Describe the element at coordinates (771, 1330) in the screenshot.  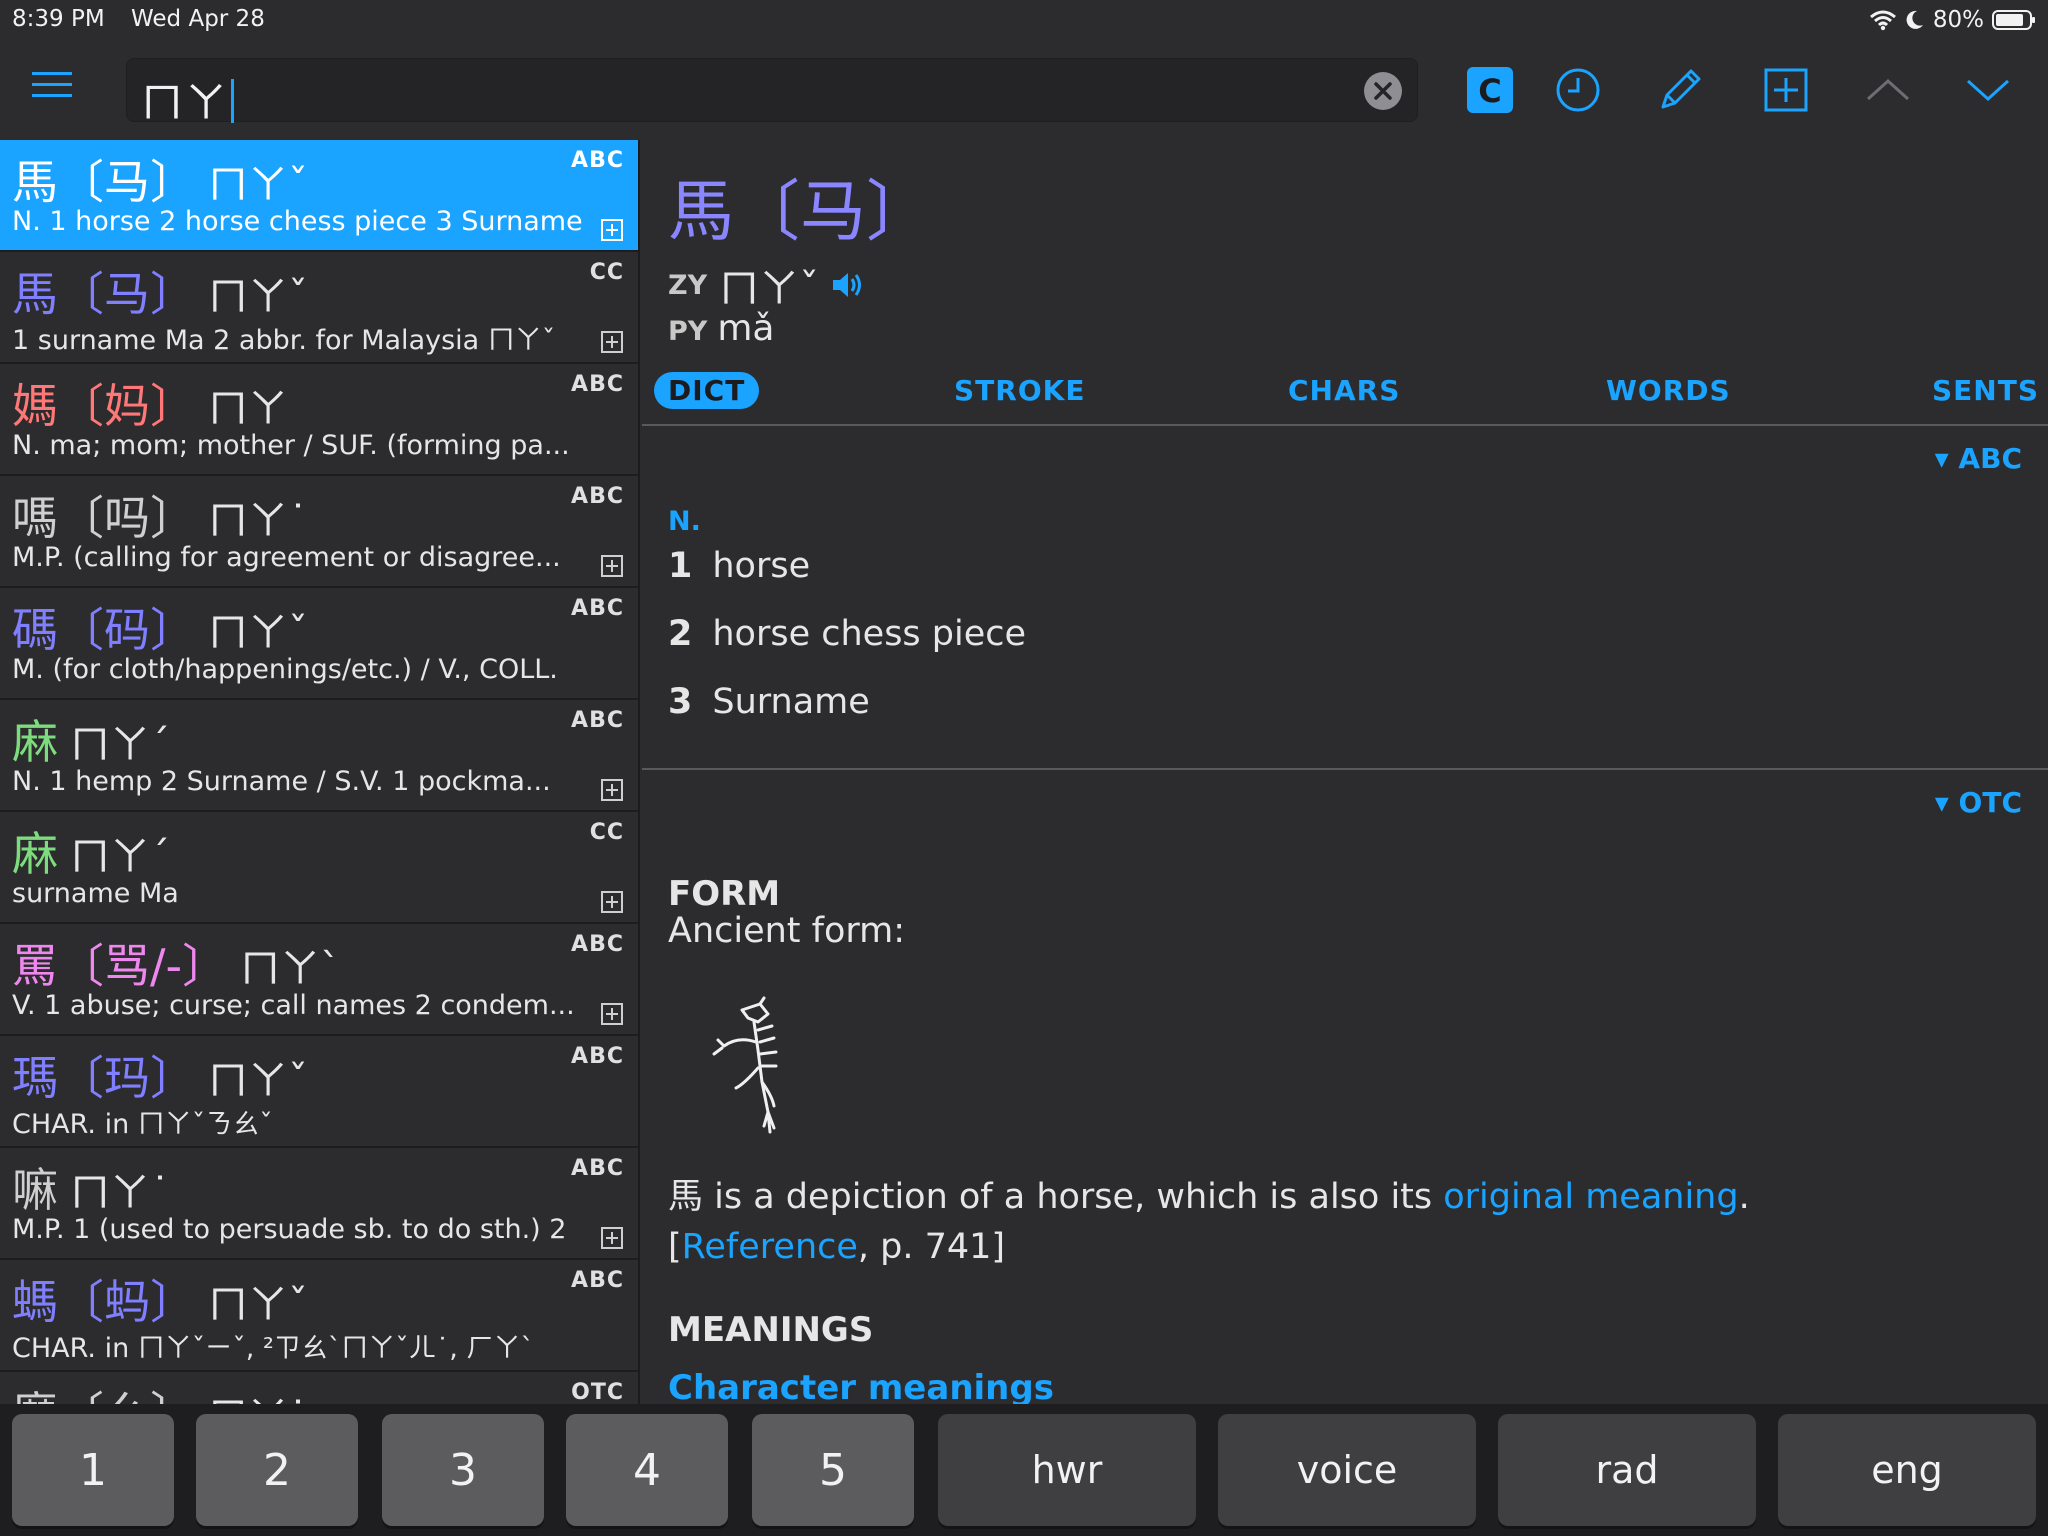
I see `meanings-heading: MEANINGS` at that location.